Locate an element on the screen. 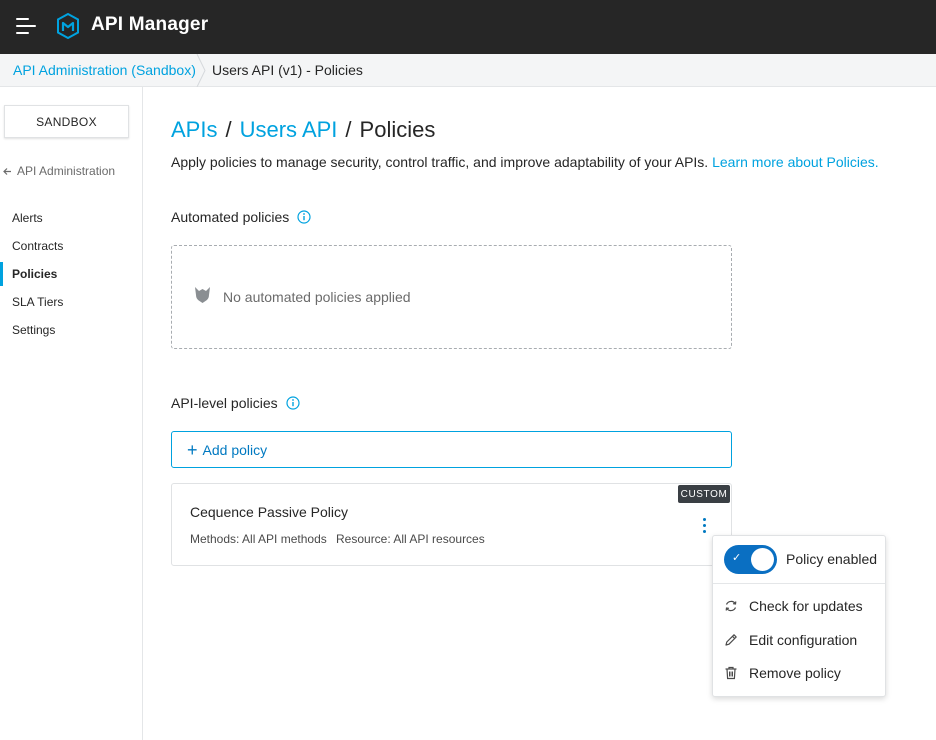 The width and height of the screenshot is (936, 740). policy-shield-icon is located at coordinates (202, 295).